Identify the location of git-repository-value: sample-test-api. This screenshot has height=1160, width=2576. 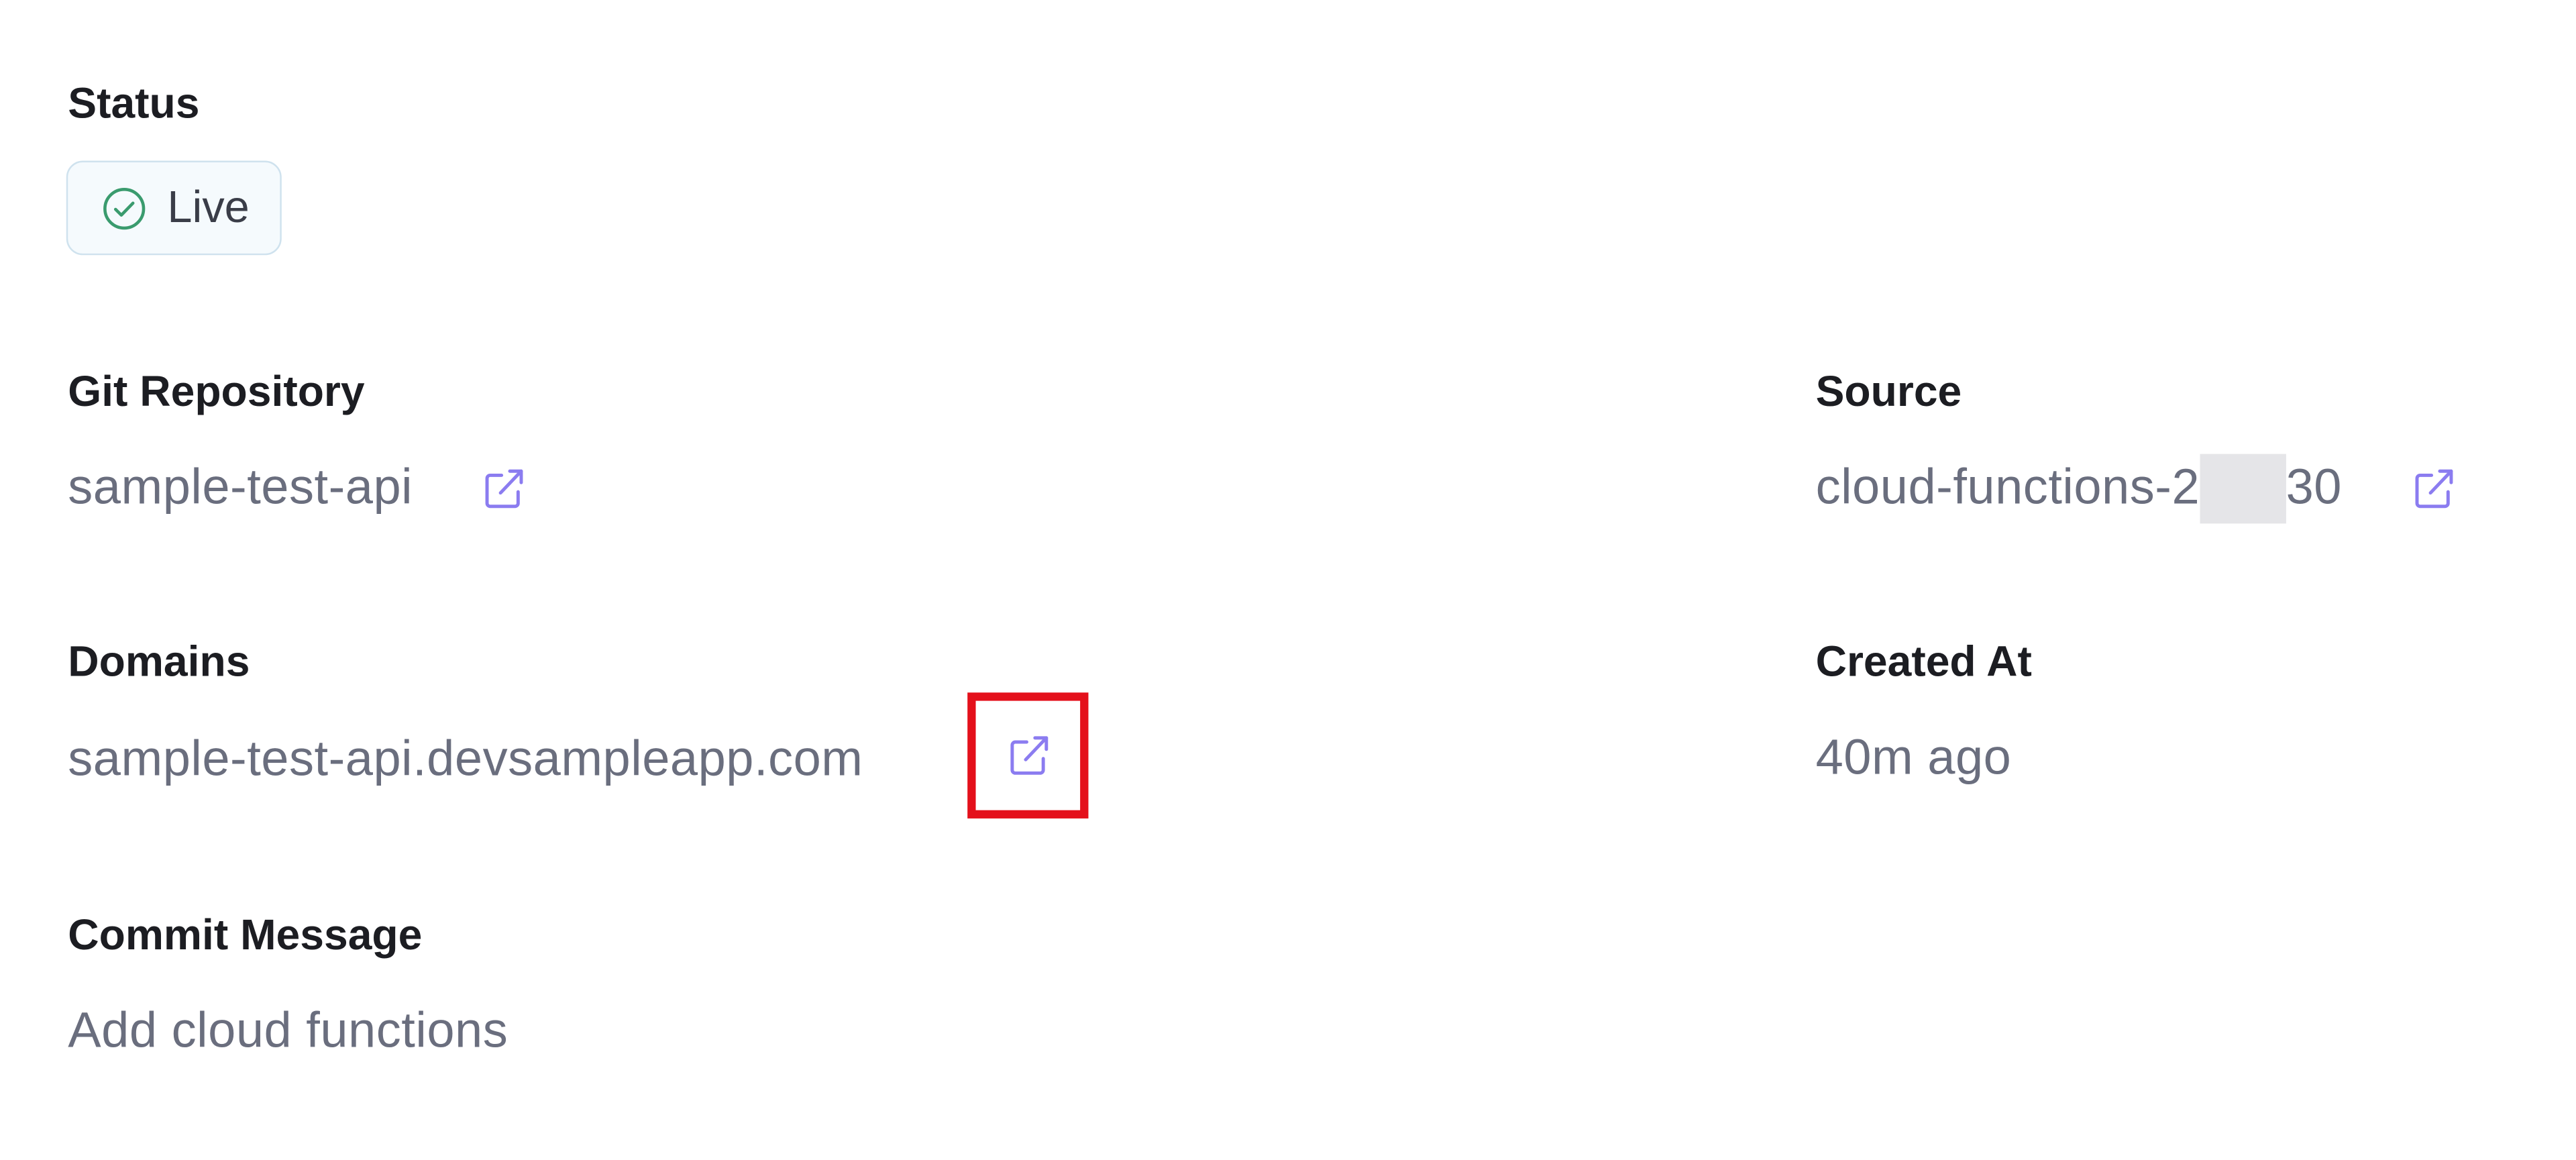
(240, 488).